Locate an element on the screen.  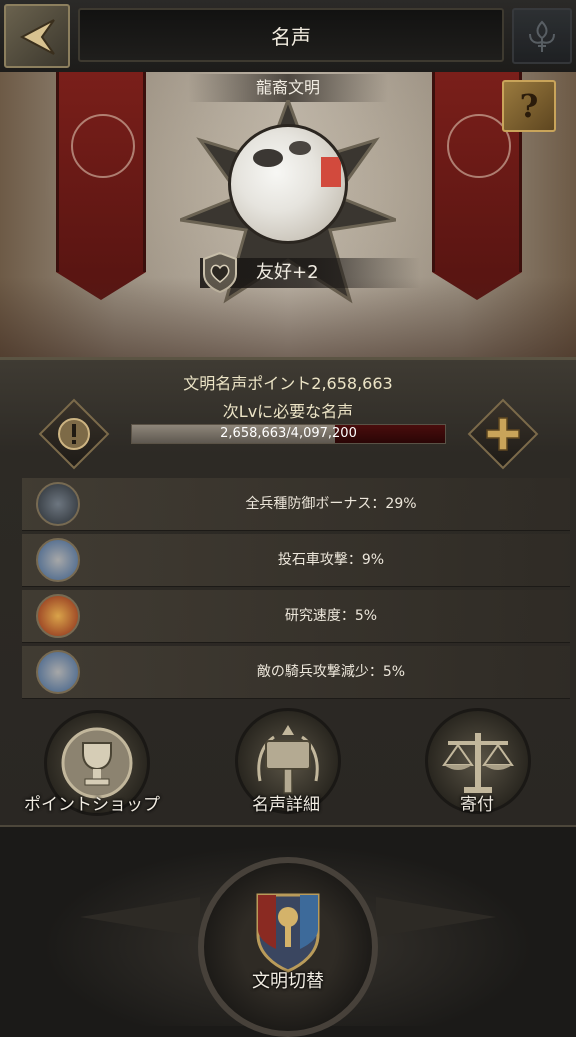
avatar is located at coordinates (288, 184).